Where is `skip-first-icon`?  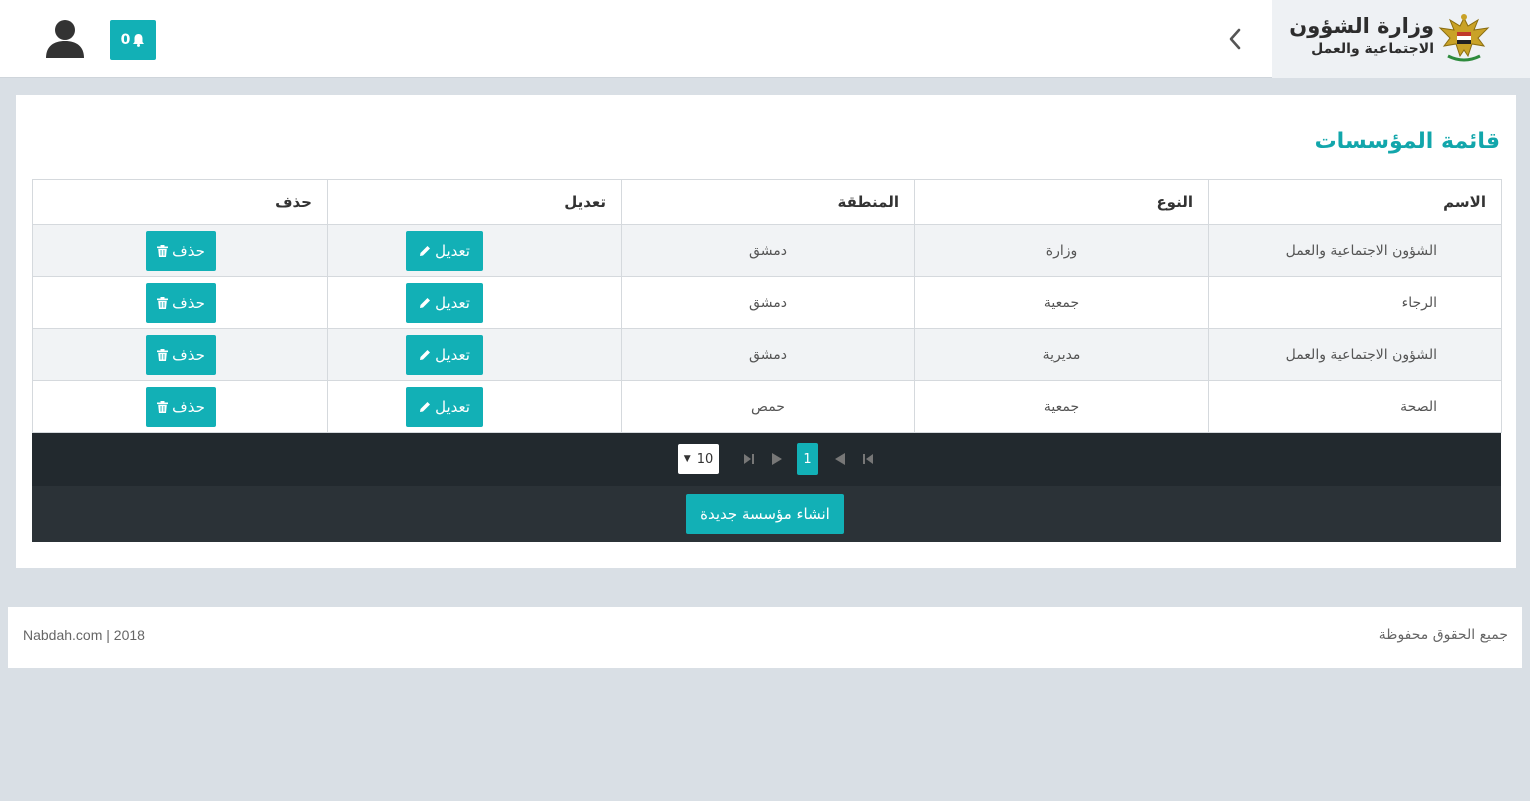 skip-first-icon is located at coordinates (868, 459).